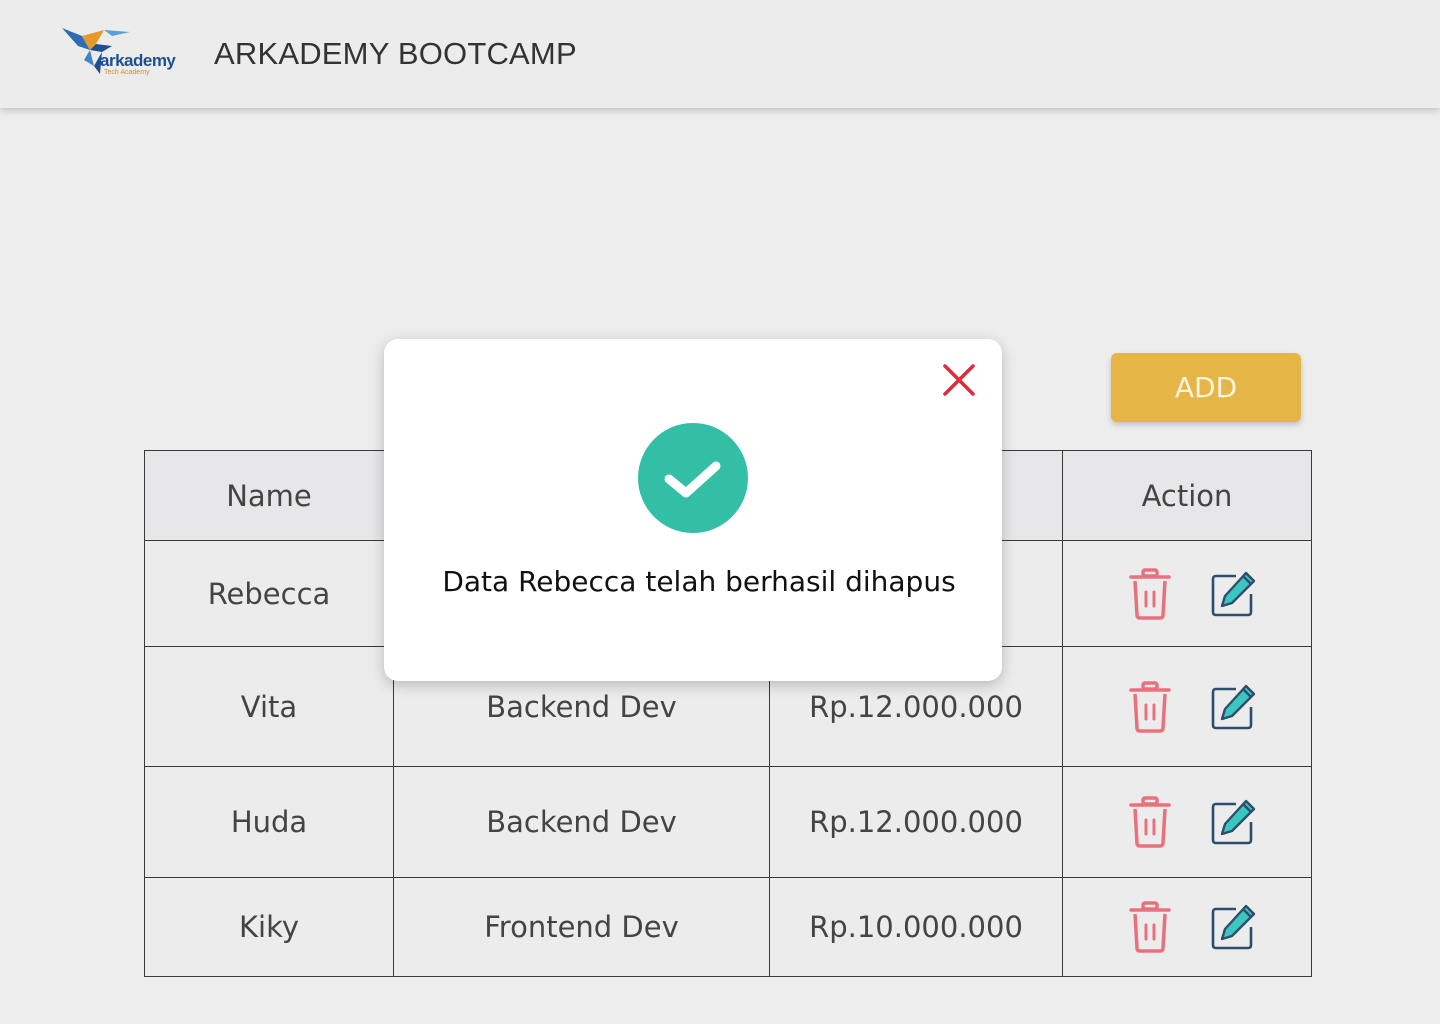  I want to click on logo-wordmark: arkademy, so click(138, 60).